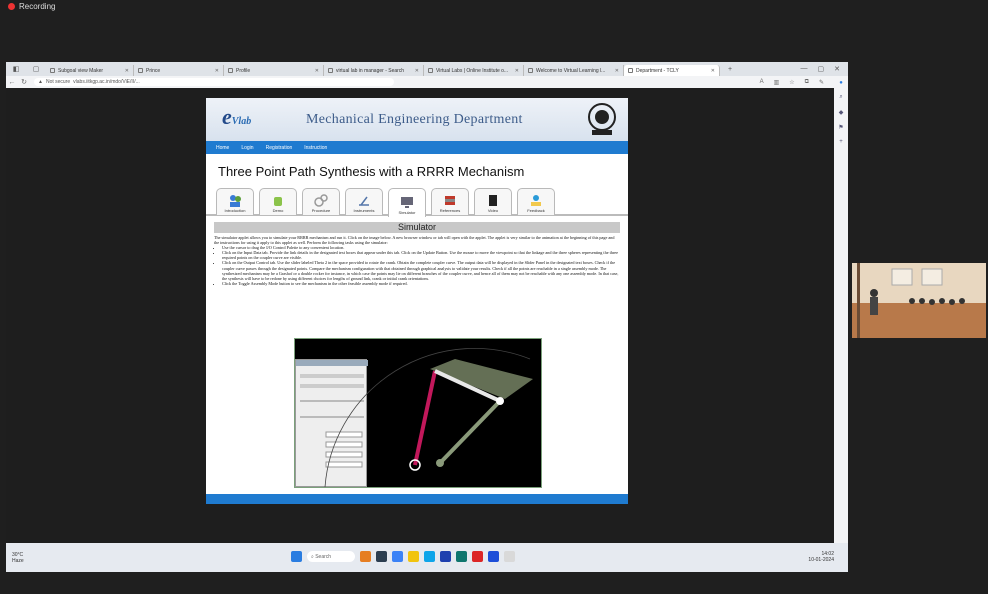  I want to click on nav-registration: Registration, so click(279, 148).